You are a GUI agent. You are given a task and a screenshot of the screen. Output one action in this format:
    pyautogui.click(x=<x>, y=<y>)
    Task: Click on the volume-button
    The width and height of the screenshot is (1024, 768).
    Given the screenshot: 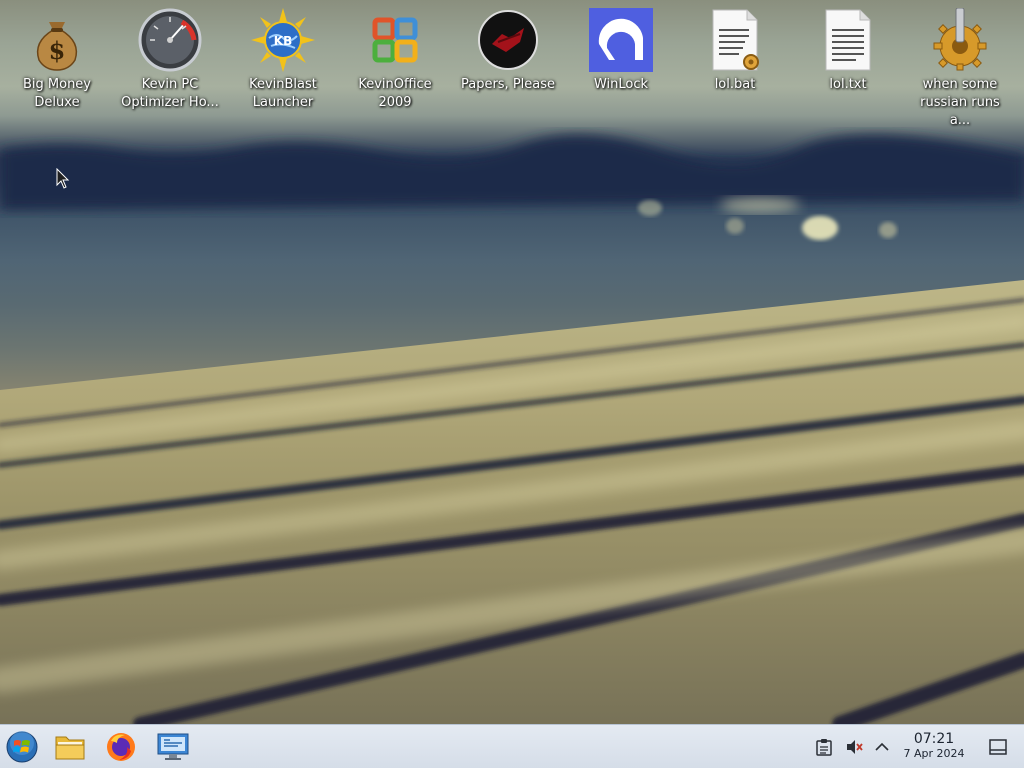 What is the action you would take?
    pyautogui.click(x=854, y=747)
    